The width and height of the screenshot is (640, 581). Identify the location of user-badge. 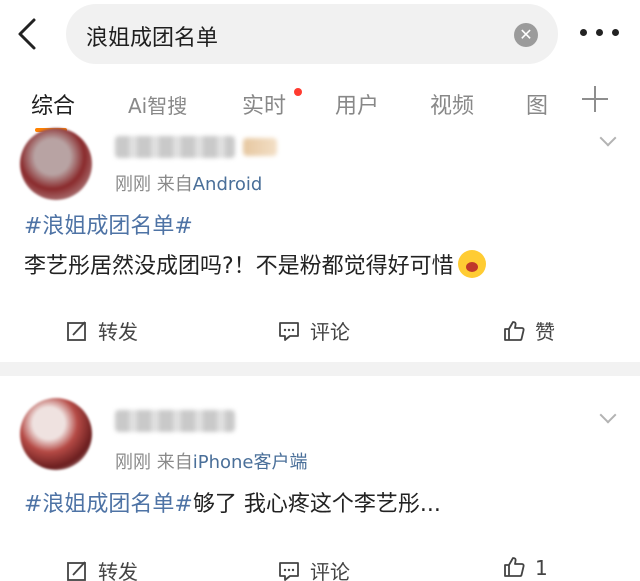
(260, 147).